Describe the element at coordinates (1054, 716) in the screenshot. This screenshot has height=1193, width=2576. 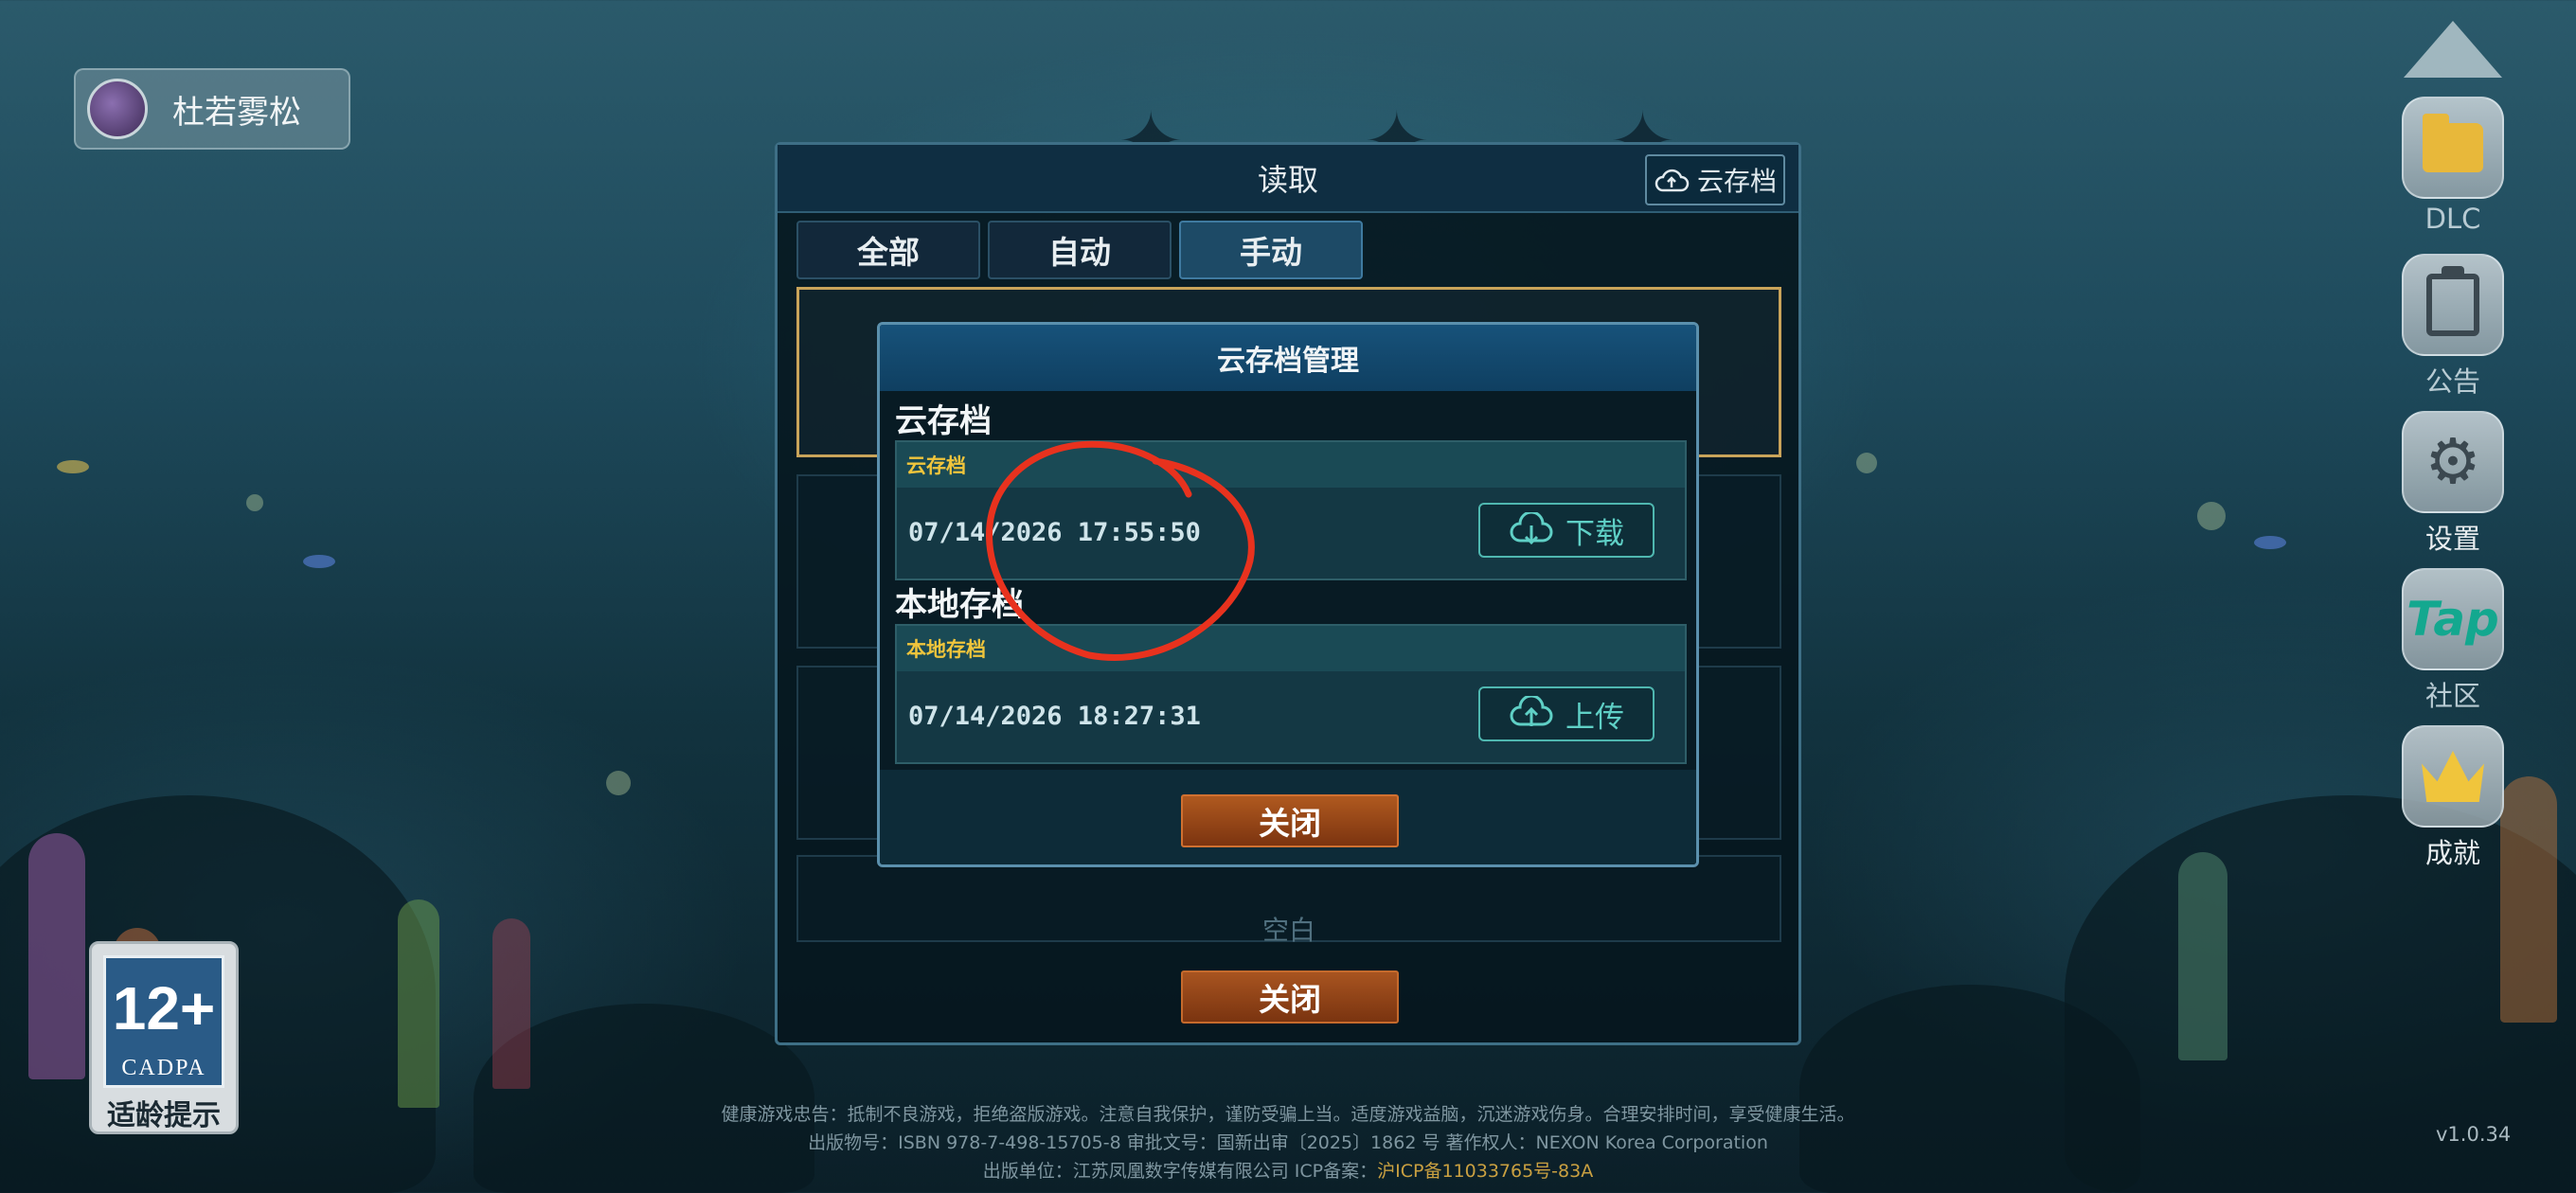
I see `local-save-timestamp: 07/14/2026 18:27:31` at that location.